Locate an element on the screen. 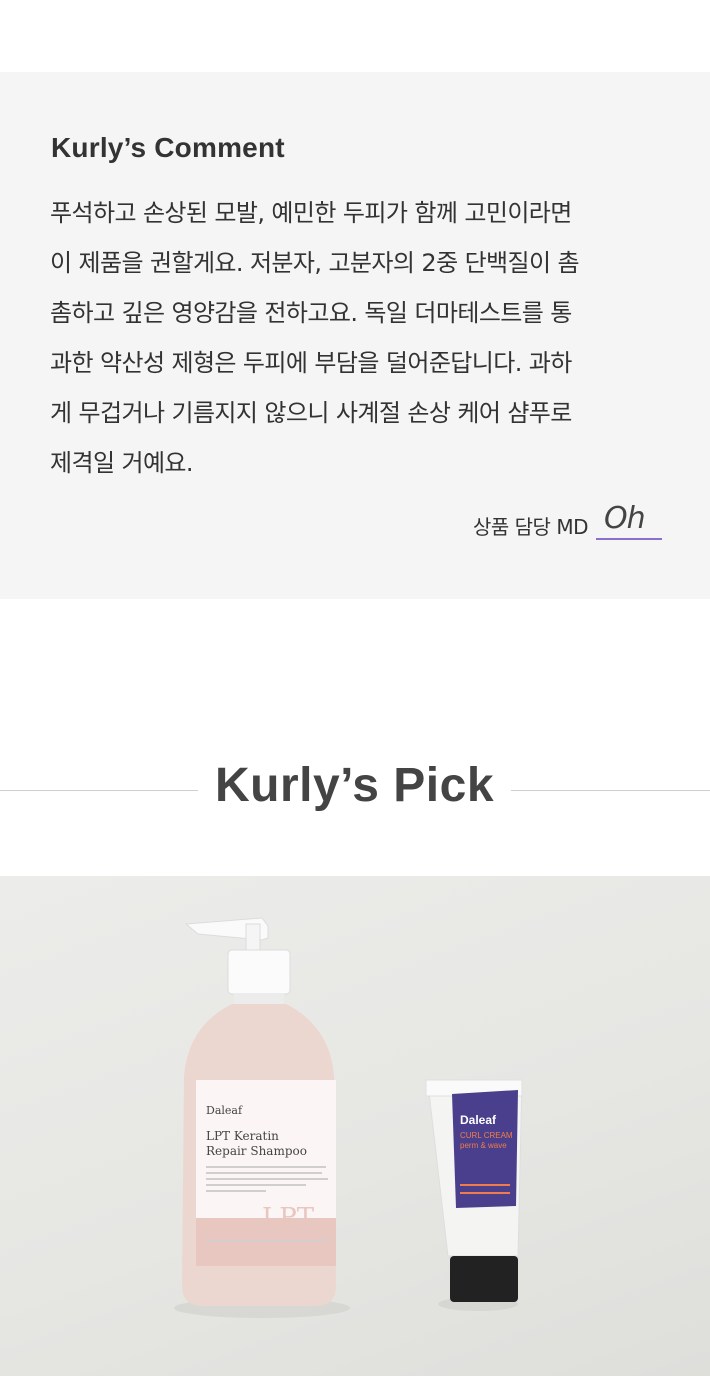  cream-brand: Daleaf is located at coordinates (478, 1120).